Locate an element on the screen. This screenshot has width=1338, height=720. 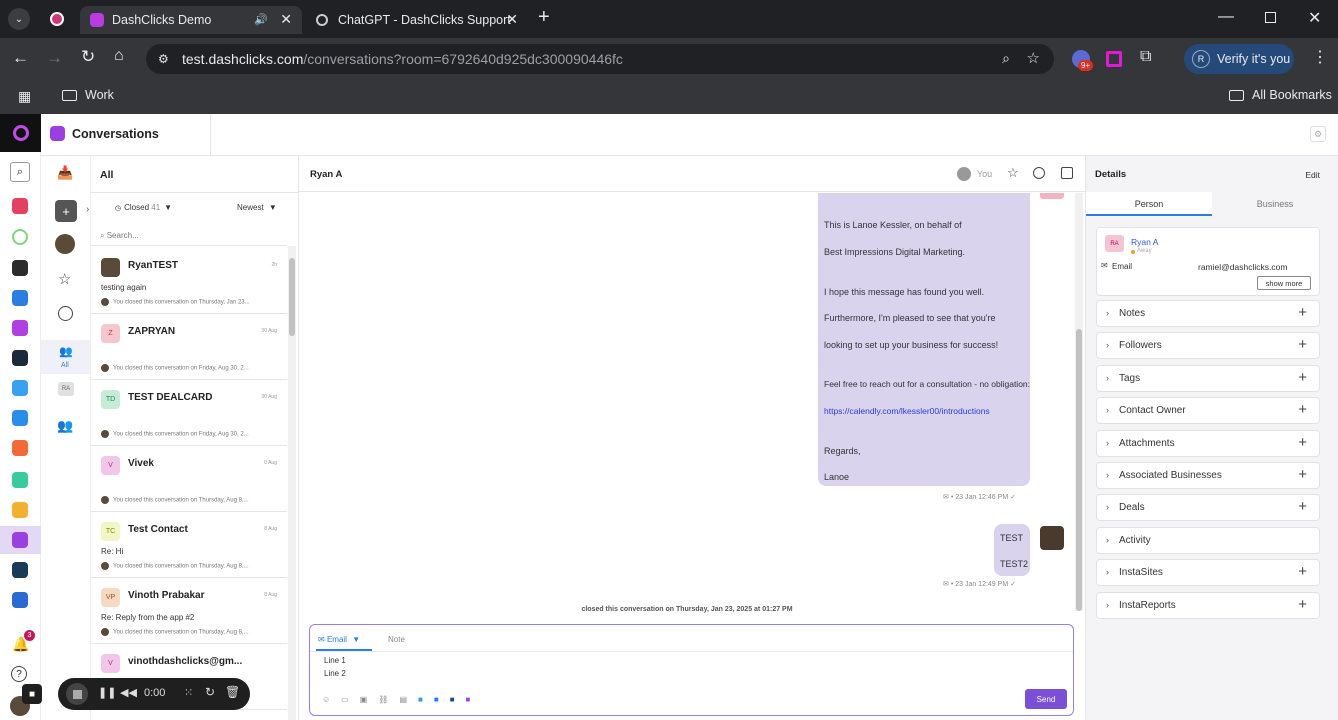
reports-app-icon is located at coordinates (20, 418).